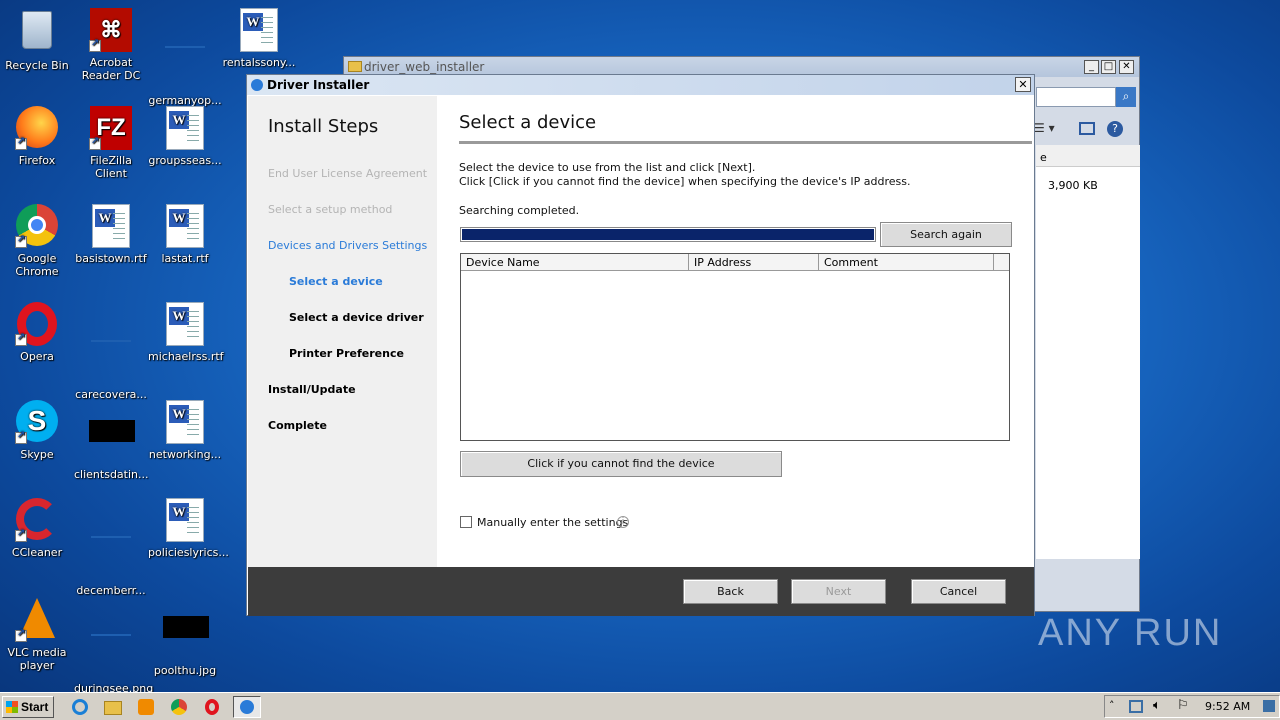  I want to click on desktop-icon-label: CCleaner, so click(37, 552).